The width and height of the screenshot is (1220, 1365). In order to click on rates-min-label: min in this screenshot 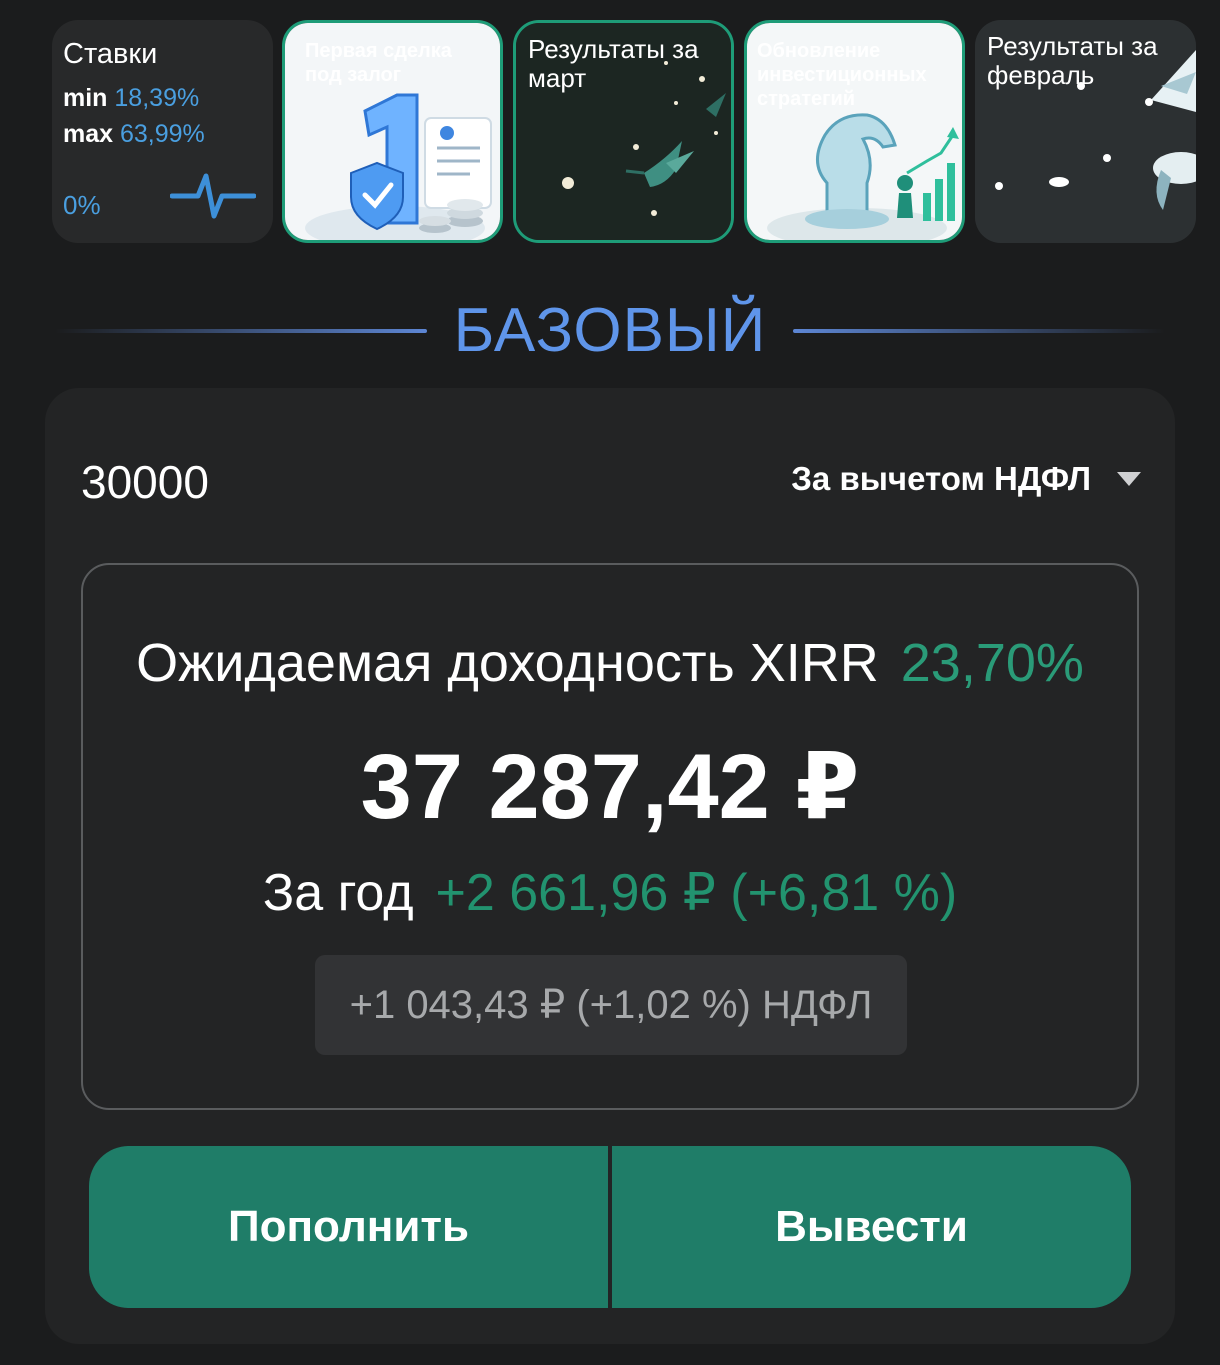, I will do `click(85, 98)`.